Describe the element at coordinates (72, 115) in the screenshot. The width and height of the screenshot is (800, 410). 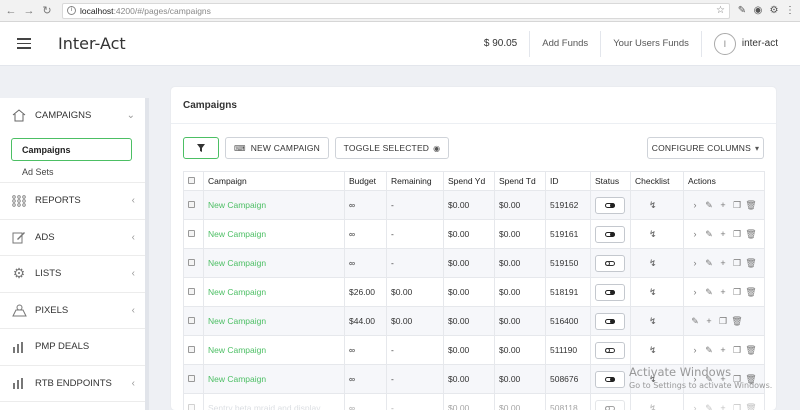
I see `sidebar-item-campaigns: CAMPAIGNS ⌄` at that location.